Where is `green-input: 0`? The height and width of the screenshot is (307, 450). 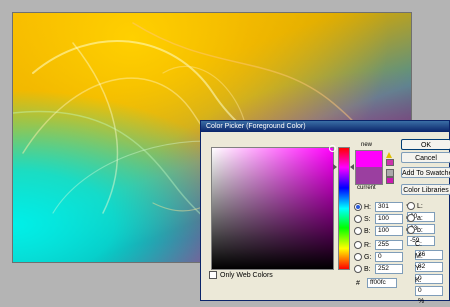
green-input: 0 is located at coordinates (389, 257).